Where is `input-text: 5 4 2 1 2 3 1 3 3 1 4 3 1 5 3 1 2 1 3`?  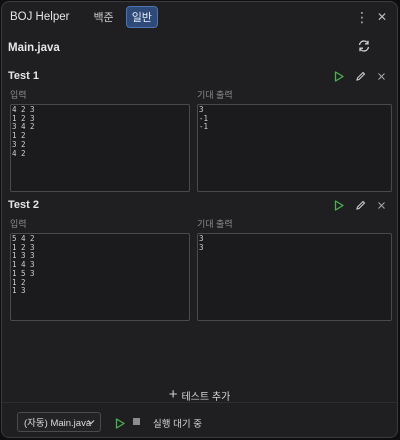 input-text: 5 4 2 1 2 3 1 3 3 1 4 3 1 5 3 1 2 1 3 is located at coordinates (23, 265).